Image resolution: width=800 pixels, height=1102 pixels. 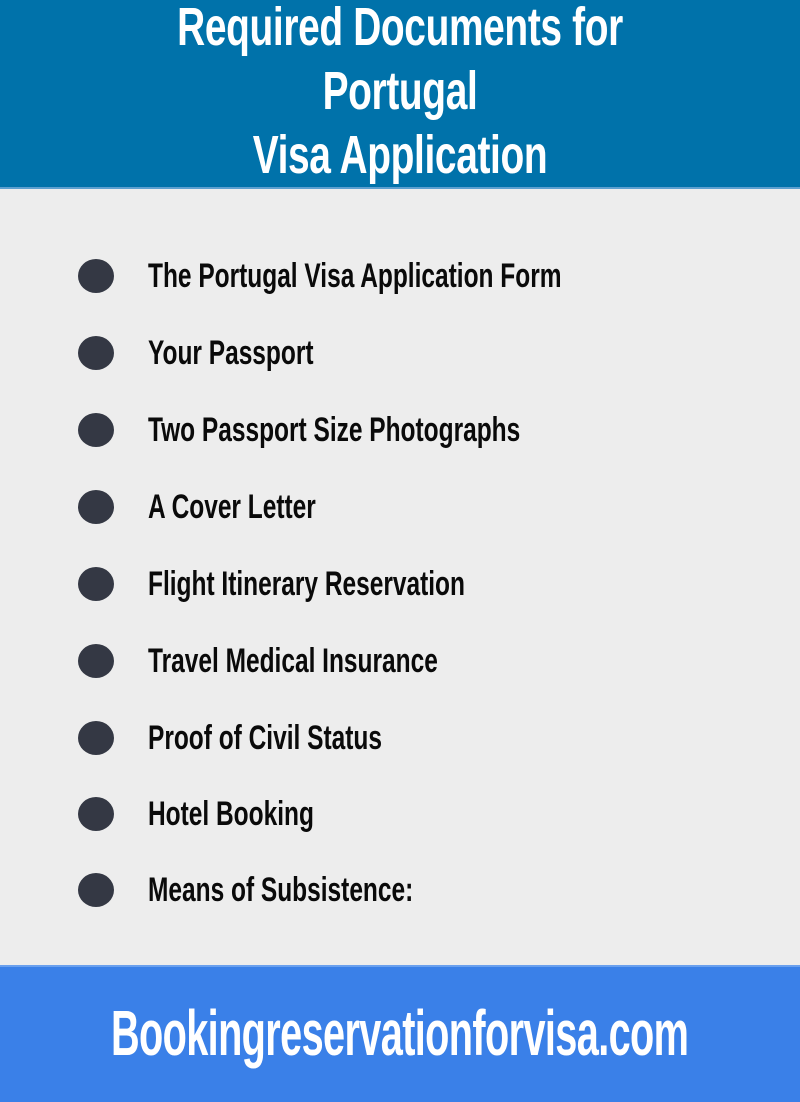 I want to click on list-item-label: Two Passport Size Photographs, so click(x=334, y=429).